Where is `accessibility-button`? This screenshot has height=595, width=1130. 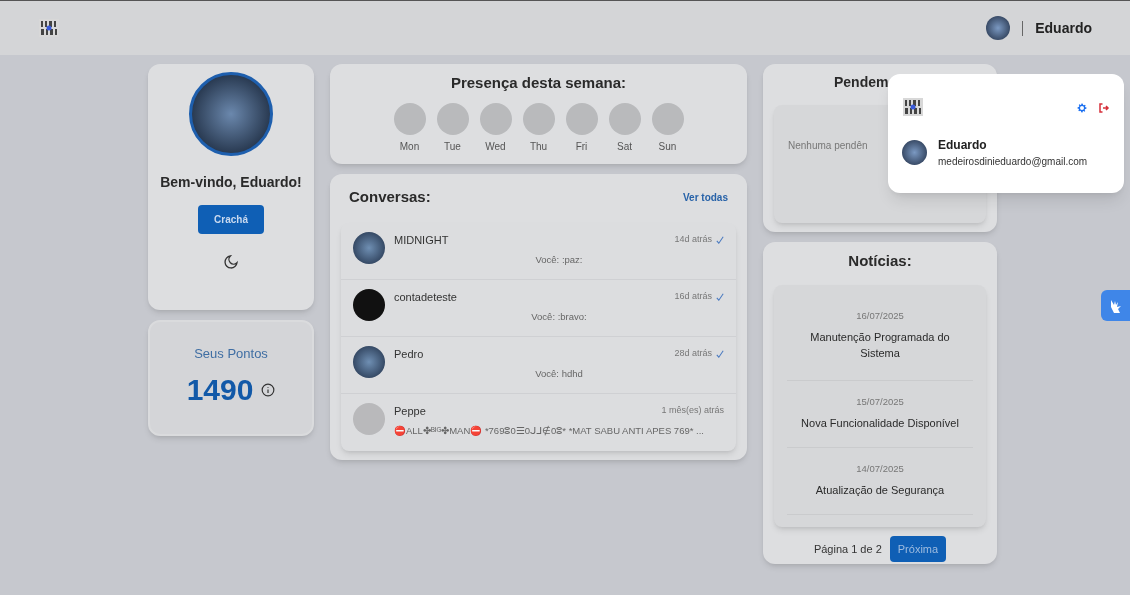 accessibility-button is located at coordinates (1115, 305).